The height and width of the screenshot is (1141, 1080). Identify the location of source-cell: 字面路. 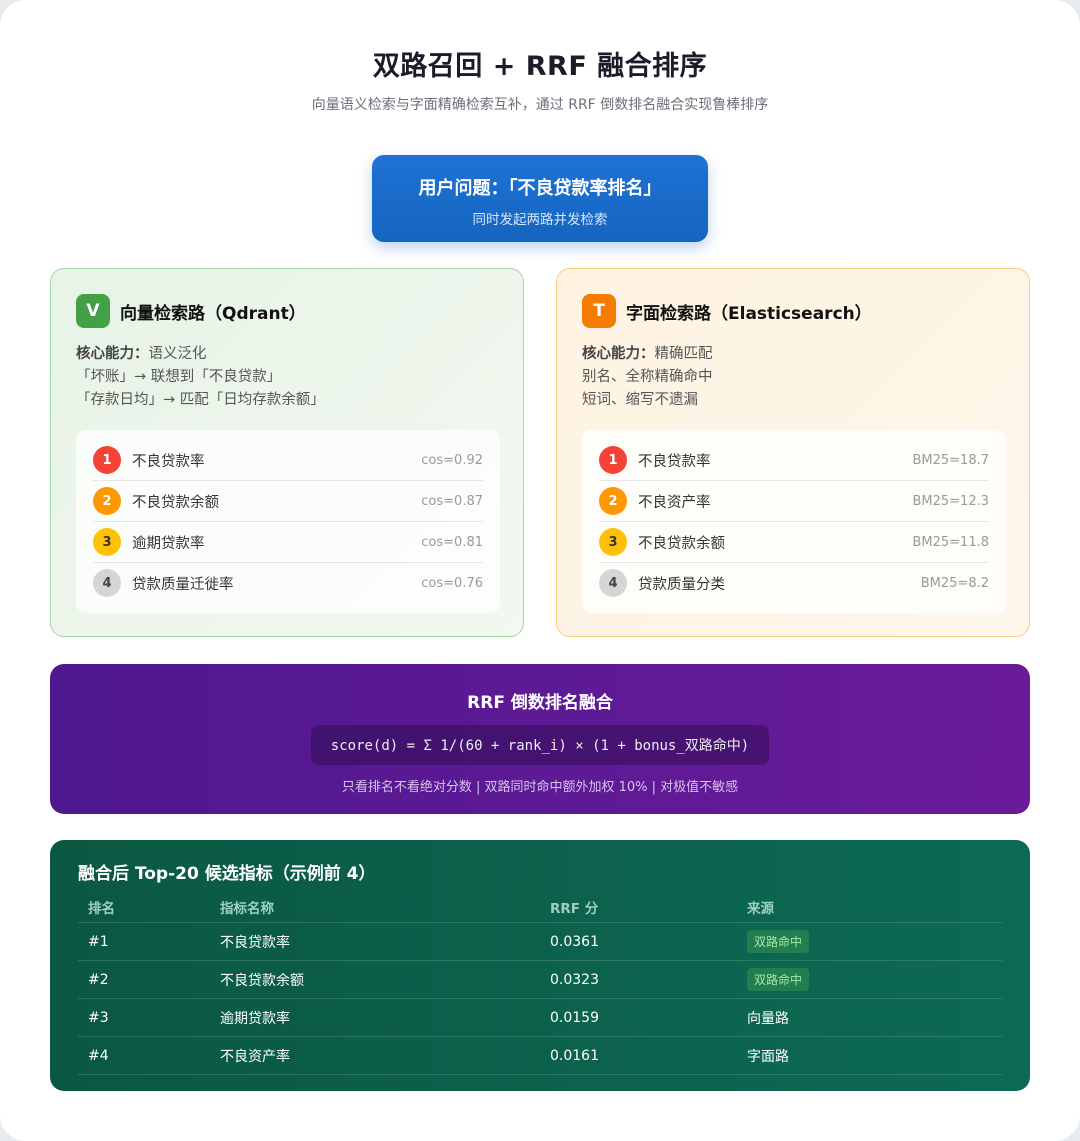
(768, 1056).